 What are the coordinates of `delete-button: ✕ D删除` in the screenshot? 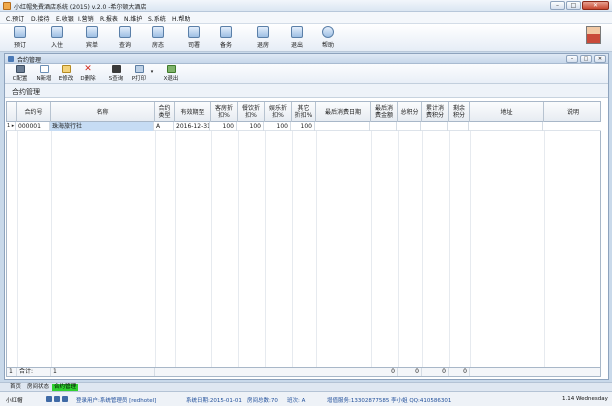 It's located at (88, 74).